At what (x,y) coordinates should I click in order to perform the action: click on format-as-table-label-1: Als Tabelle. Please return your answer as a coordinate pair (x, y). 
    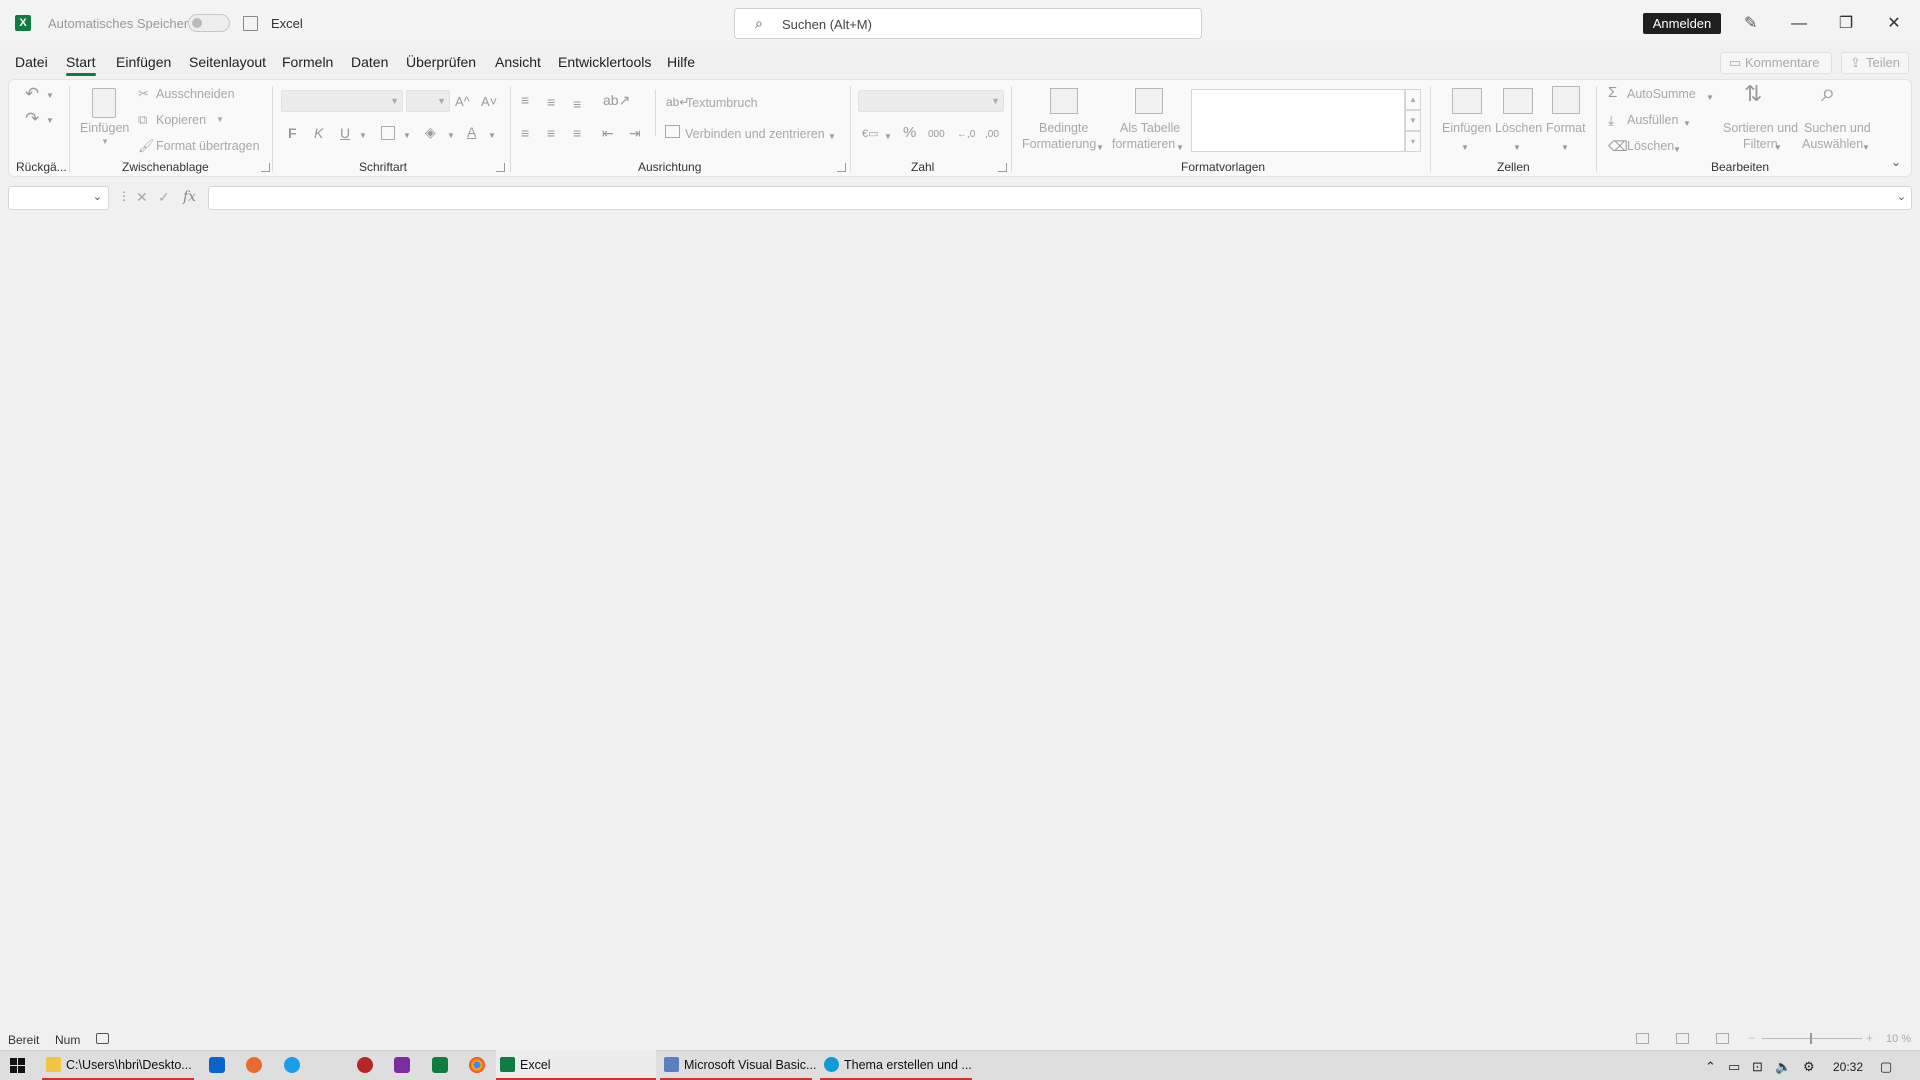
    Looking at the image, I should click on (1150, 128).